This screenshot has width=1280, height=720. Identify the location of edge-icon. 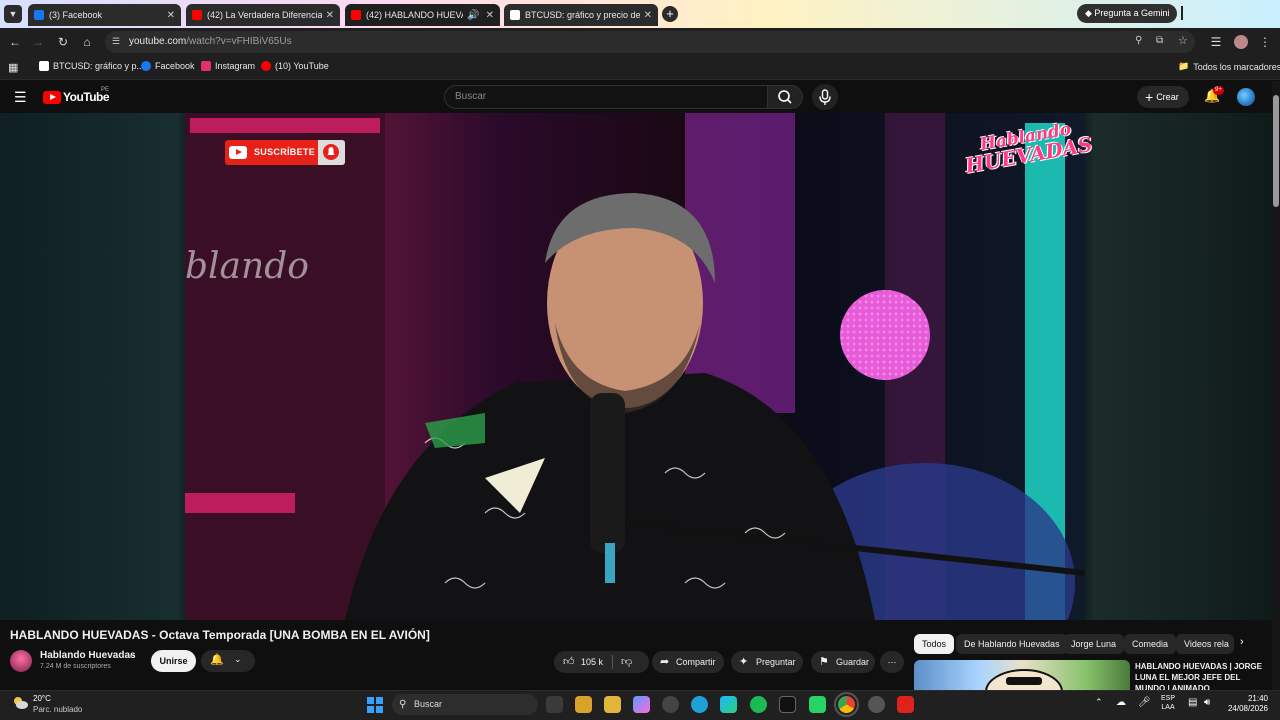
(728, 704).